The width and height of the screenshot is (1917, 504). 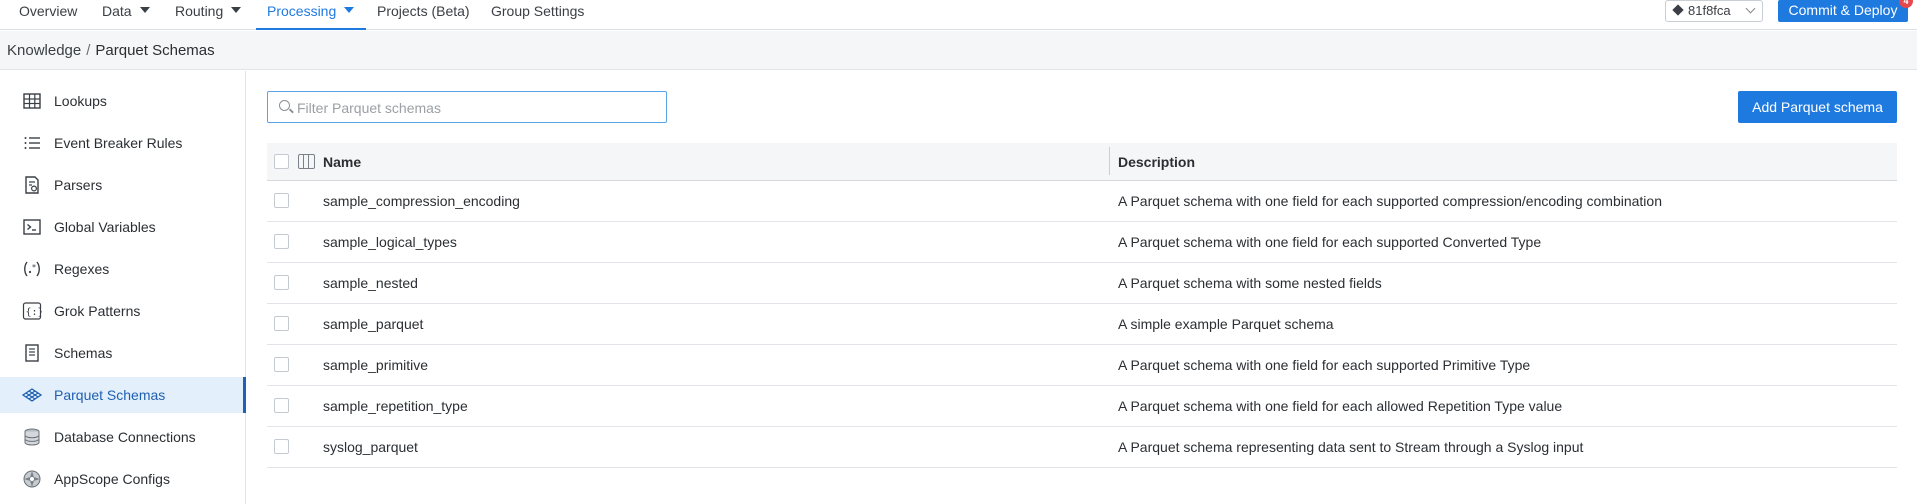 I want to click on sidebar-item-label: Parquet Schemas, so click(x=110, y=395).